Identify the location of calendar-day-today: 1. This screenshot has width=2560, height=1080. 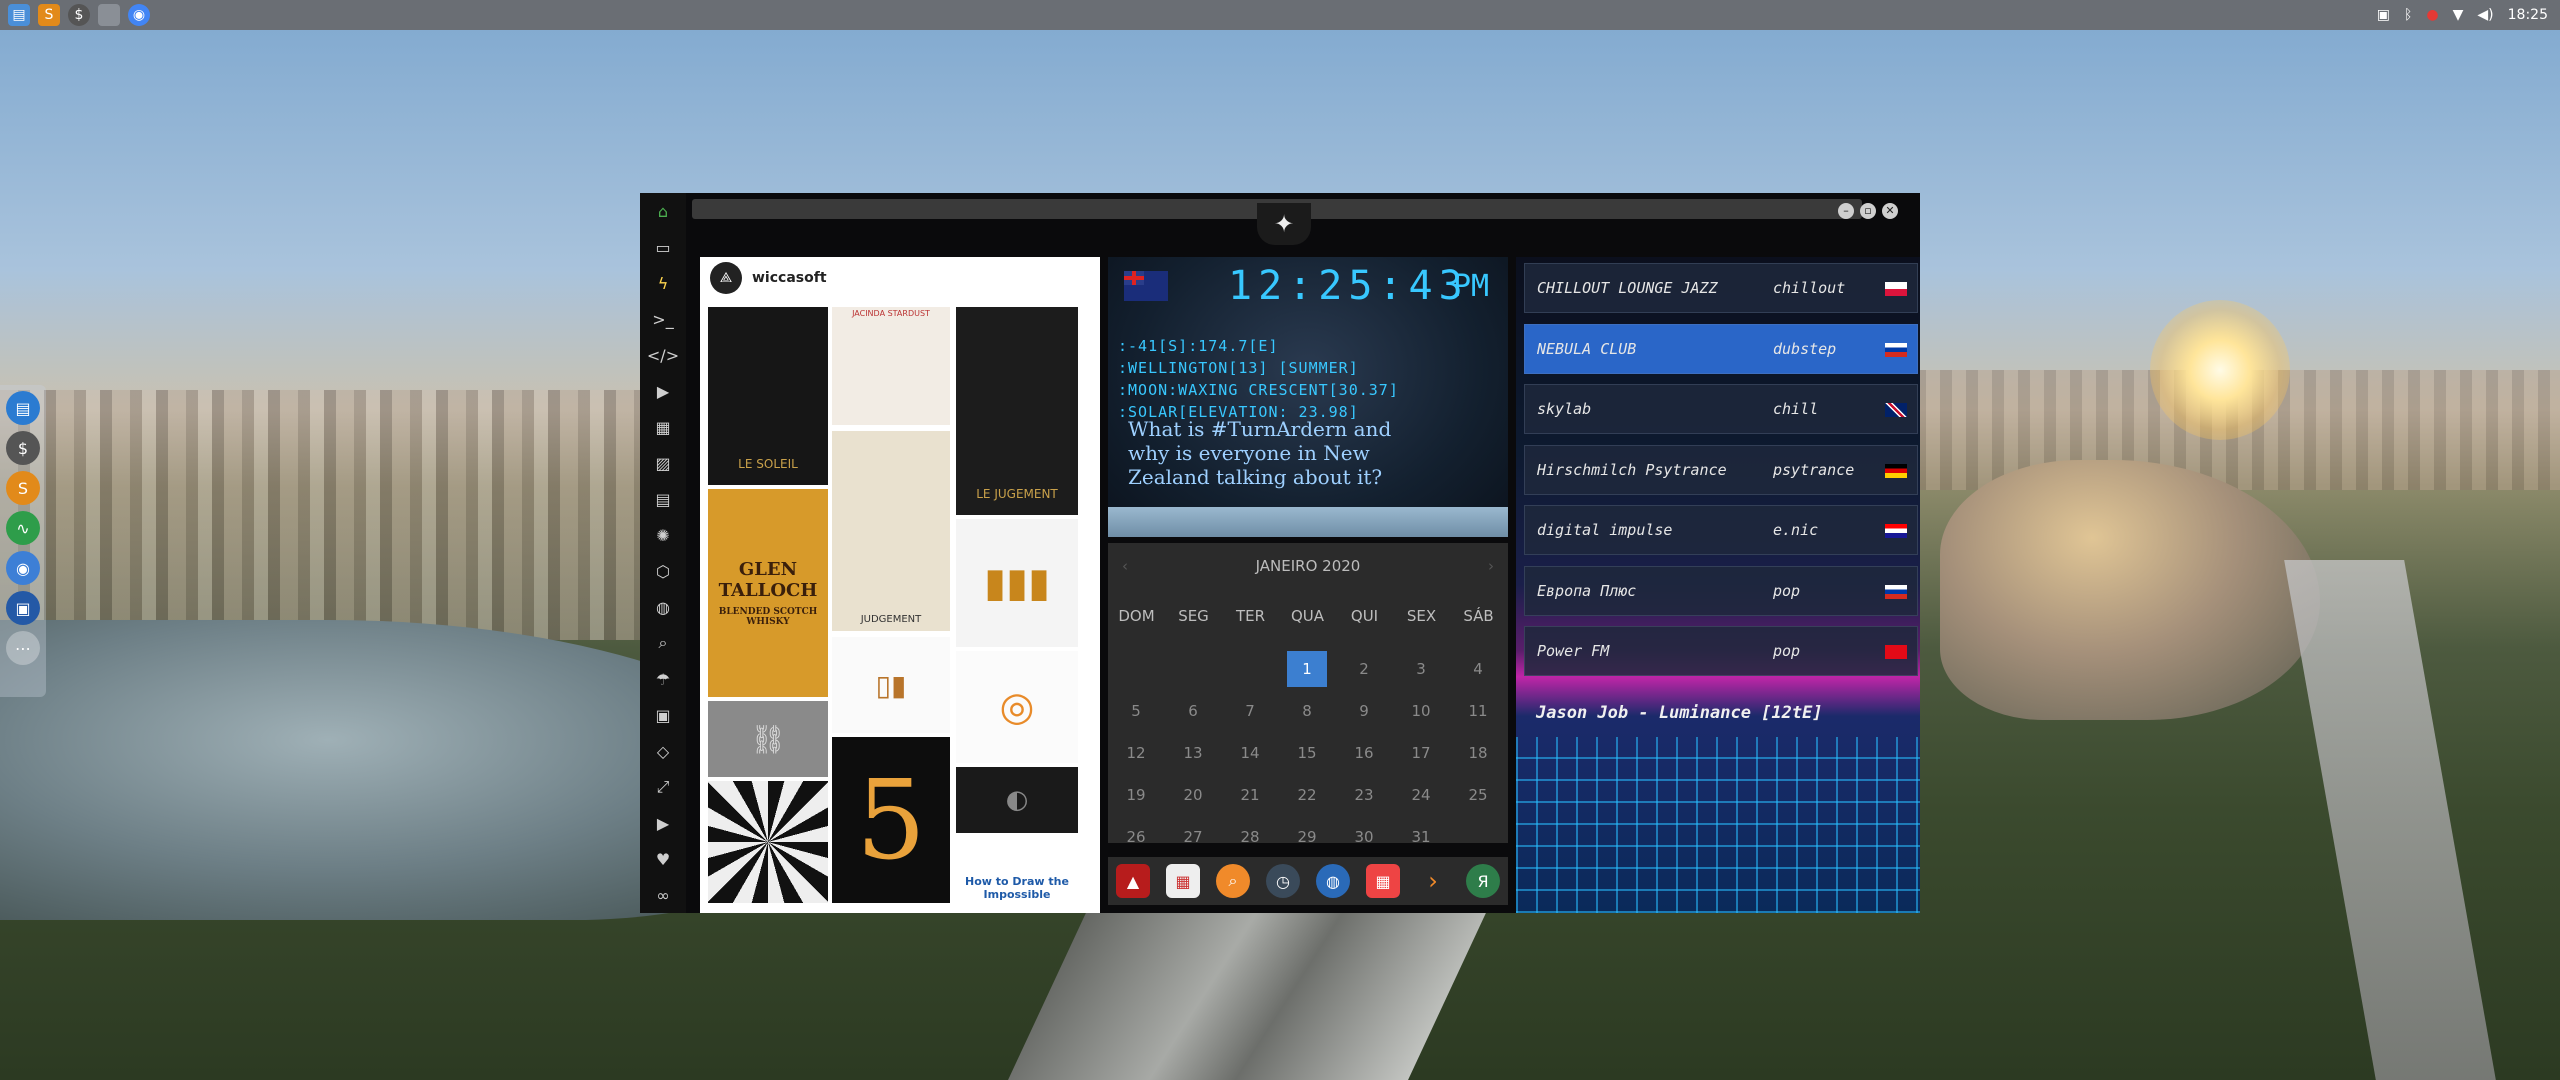
(1307, 669).